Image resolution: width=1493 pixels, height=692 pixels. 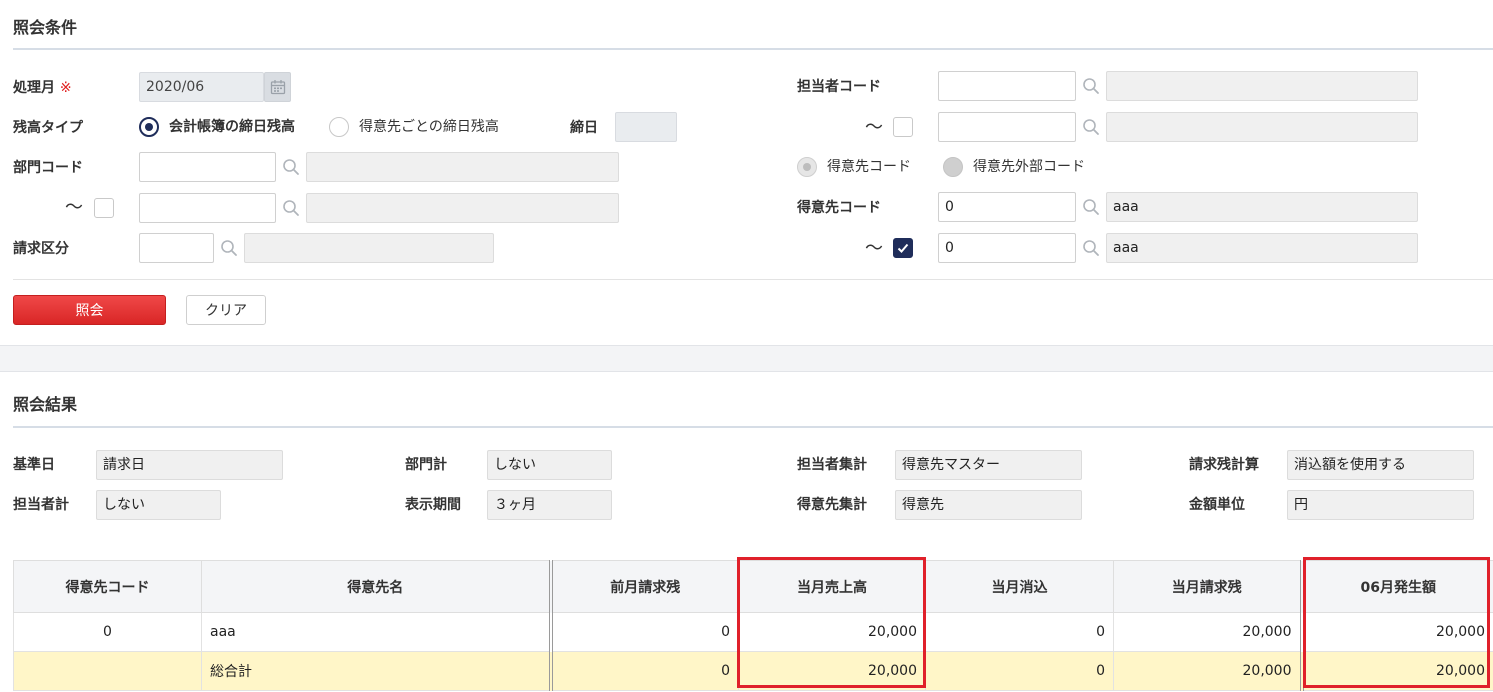 What do you see at coordinates (832, 465) in the screenshot?
I see `staff-aggregate-label: 担当者集計` at bounding box center [832, 465].